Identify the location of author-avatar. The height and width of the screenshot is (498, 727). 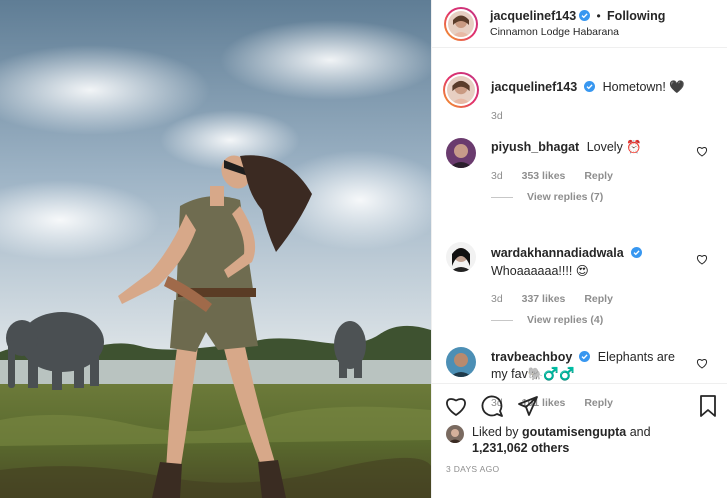
(461, 23).